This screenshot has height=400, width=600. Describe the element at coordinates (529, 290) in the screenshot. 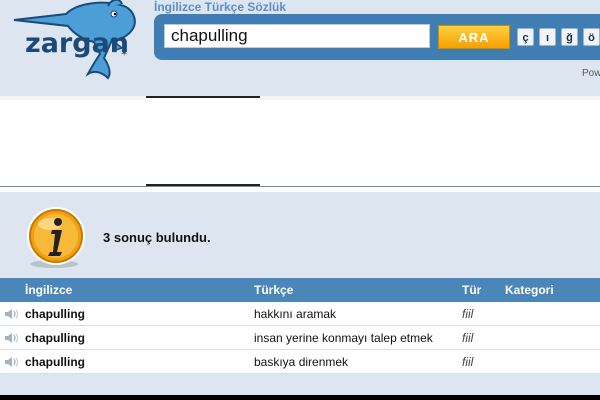

I see `column-header-category: Kategori` at that location.